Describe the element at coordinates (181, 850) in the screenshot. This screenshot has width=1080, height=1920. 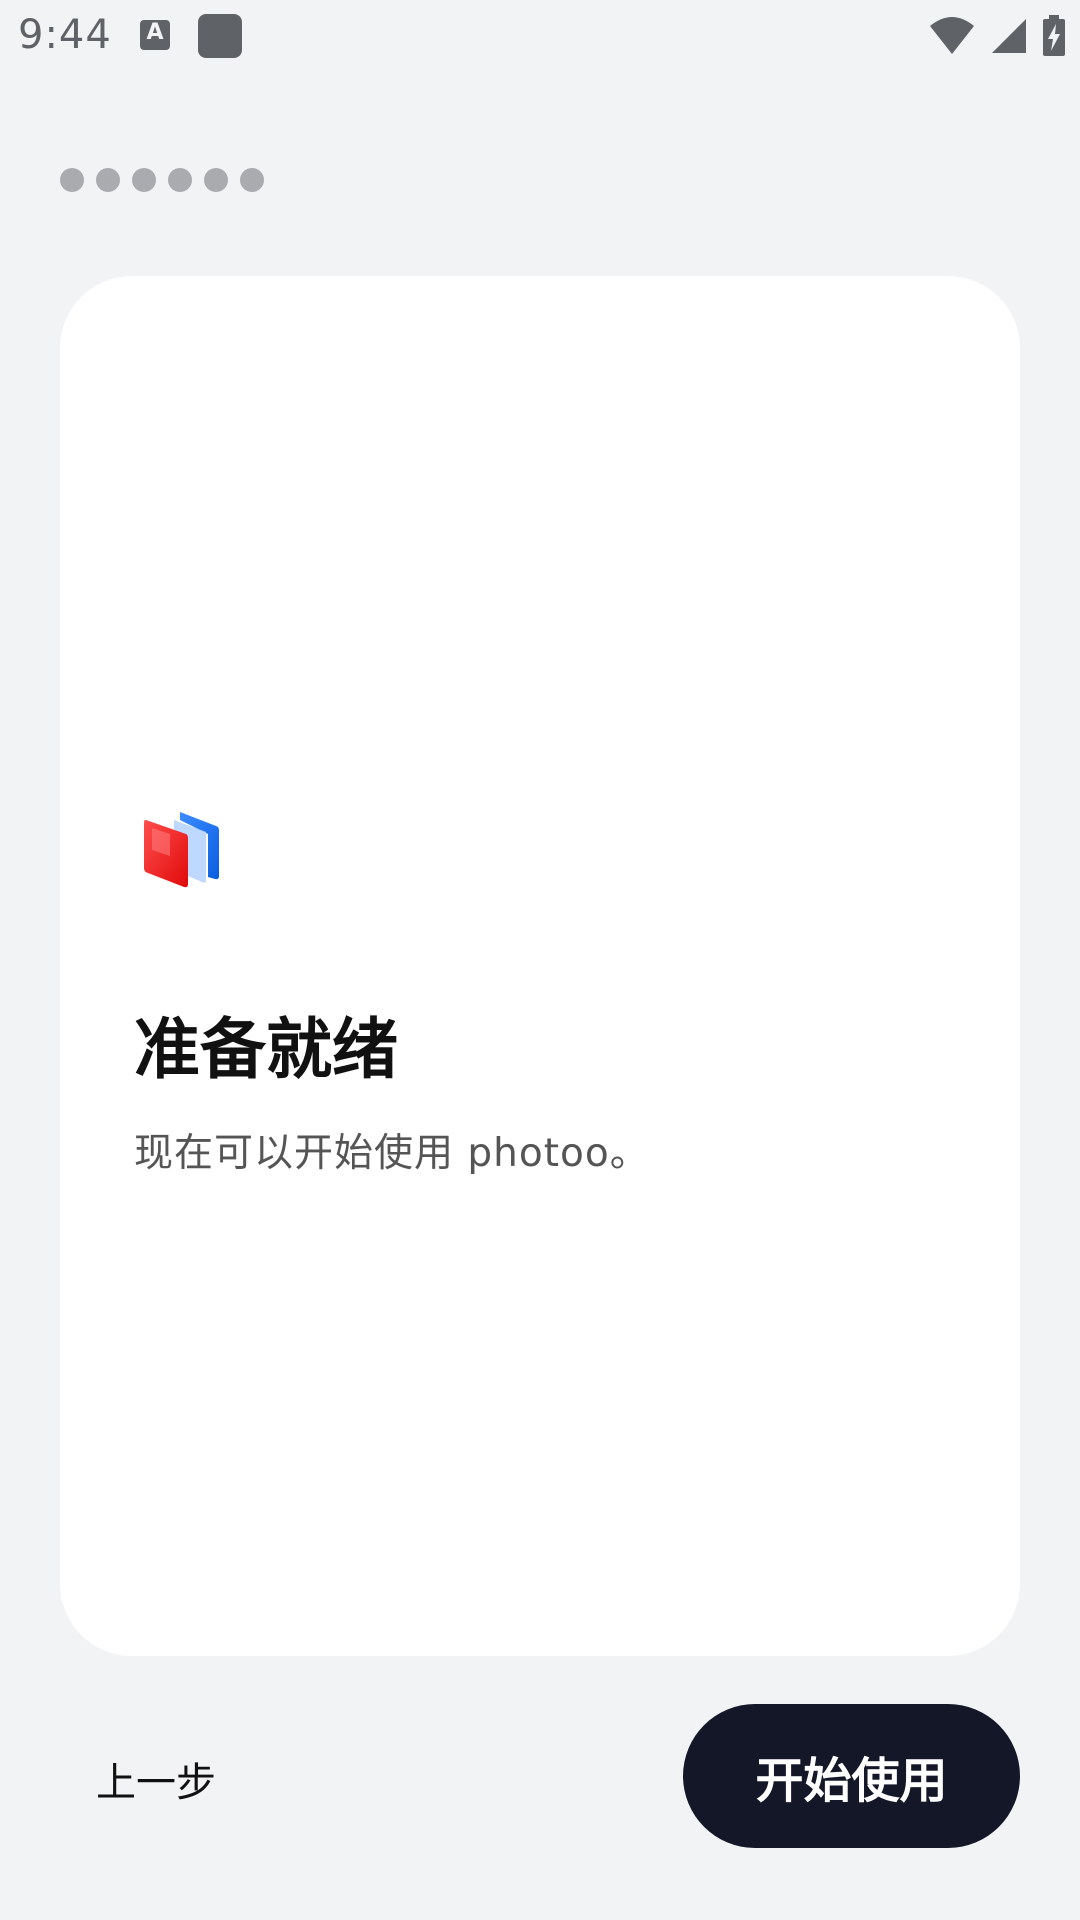
I see `photoo-logo-icon` at that location.